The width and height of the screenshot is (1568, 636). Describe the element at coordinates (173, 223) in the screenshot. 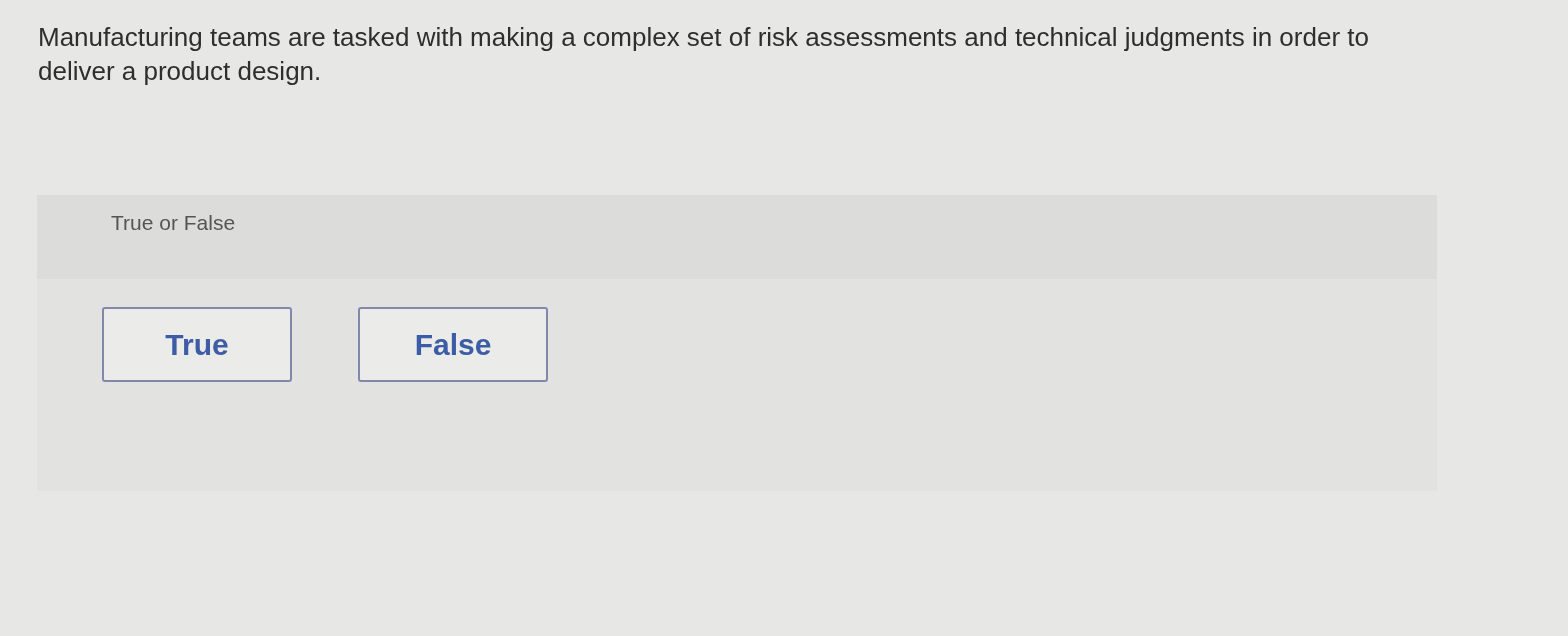

I see `question-type-label: True or False` at that location.